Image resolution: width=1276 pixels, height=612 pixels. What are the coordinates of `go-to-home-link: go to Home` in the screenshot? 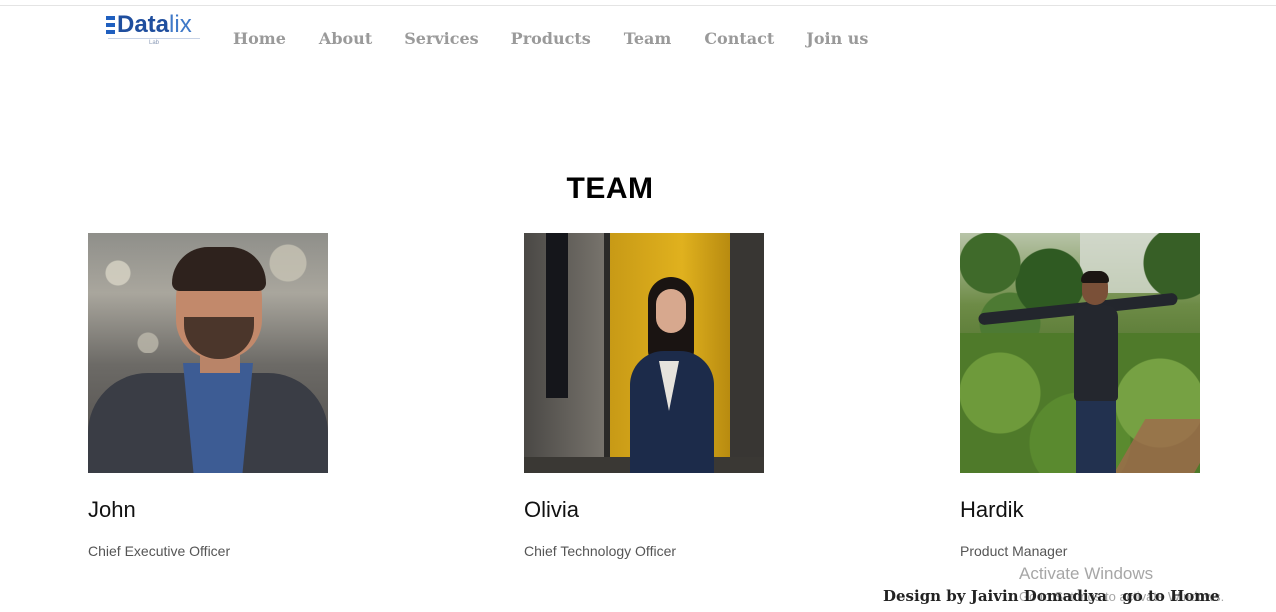 It's located at (1170, 596).